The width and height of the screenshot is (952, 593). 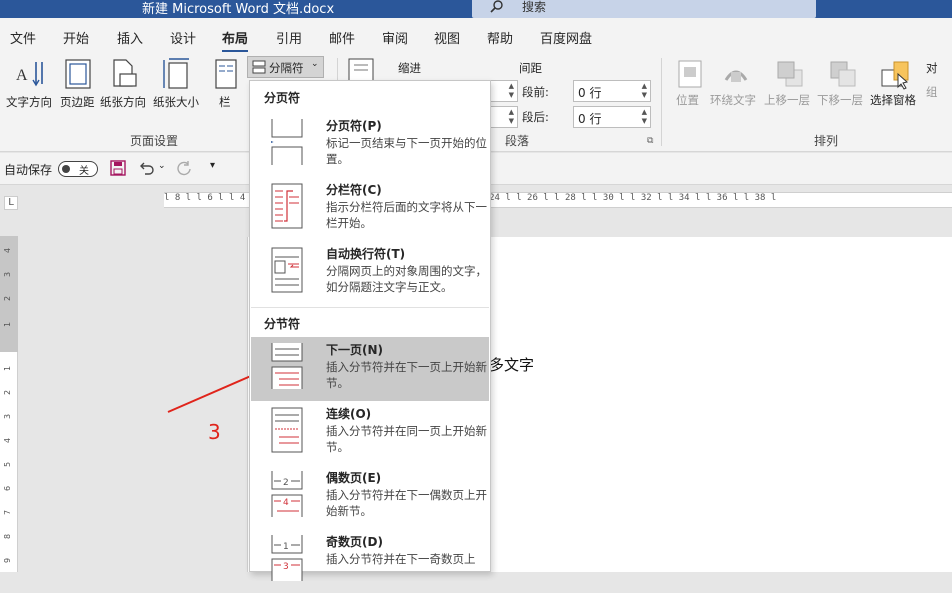 What do you see at coordinates (78, 169) in the screenshot?
I see `autosave-toggle: 关` at bounding box center [78, 169].